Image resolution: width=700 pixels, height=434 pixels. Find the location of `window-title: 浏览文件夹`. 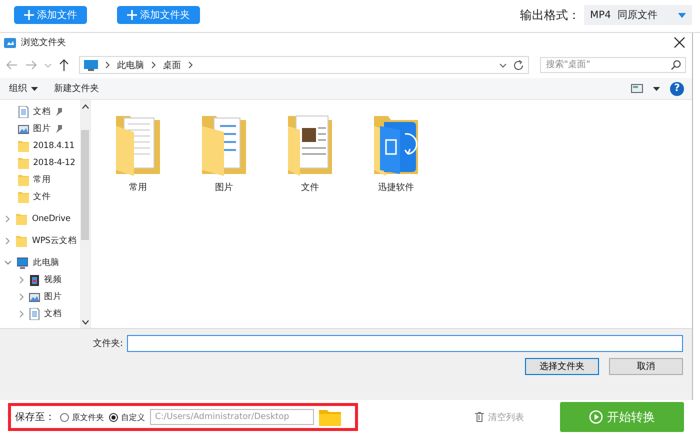

window-title: 浏览文件夹 is located at coordinates (43, 42).